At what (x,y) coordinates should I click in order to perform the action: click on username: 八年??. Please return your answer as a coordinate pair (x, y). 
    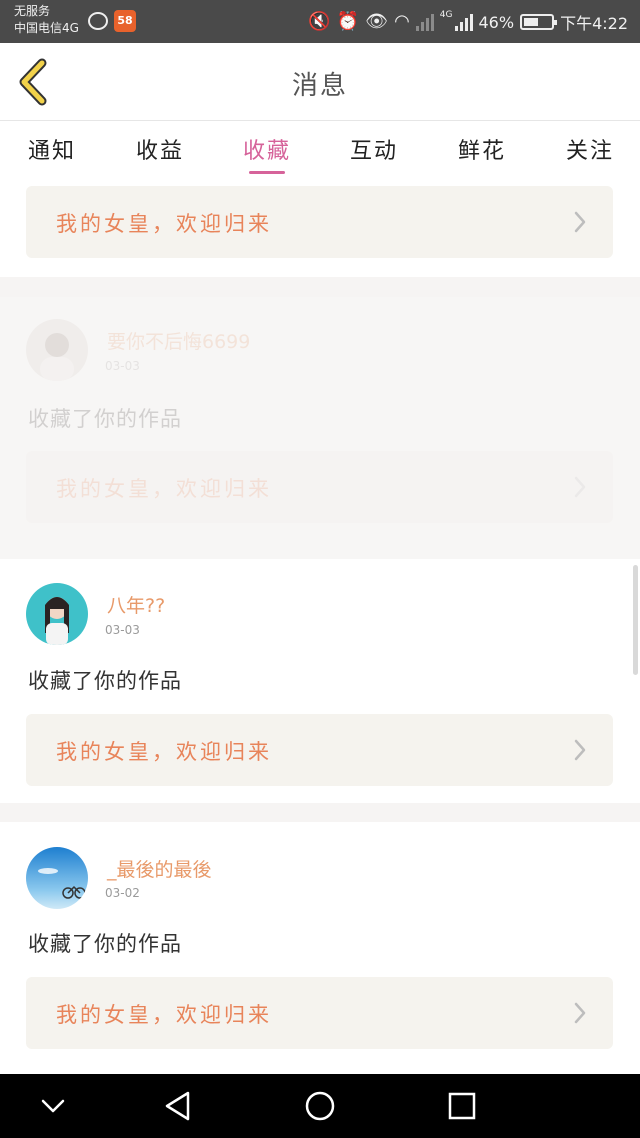
    Looking at the image, I should click on (136, 604).